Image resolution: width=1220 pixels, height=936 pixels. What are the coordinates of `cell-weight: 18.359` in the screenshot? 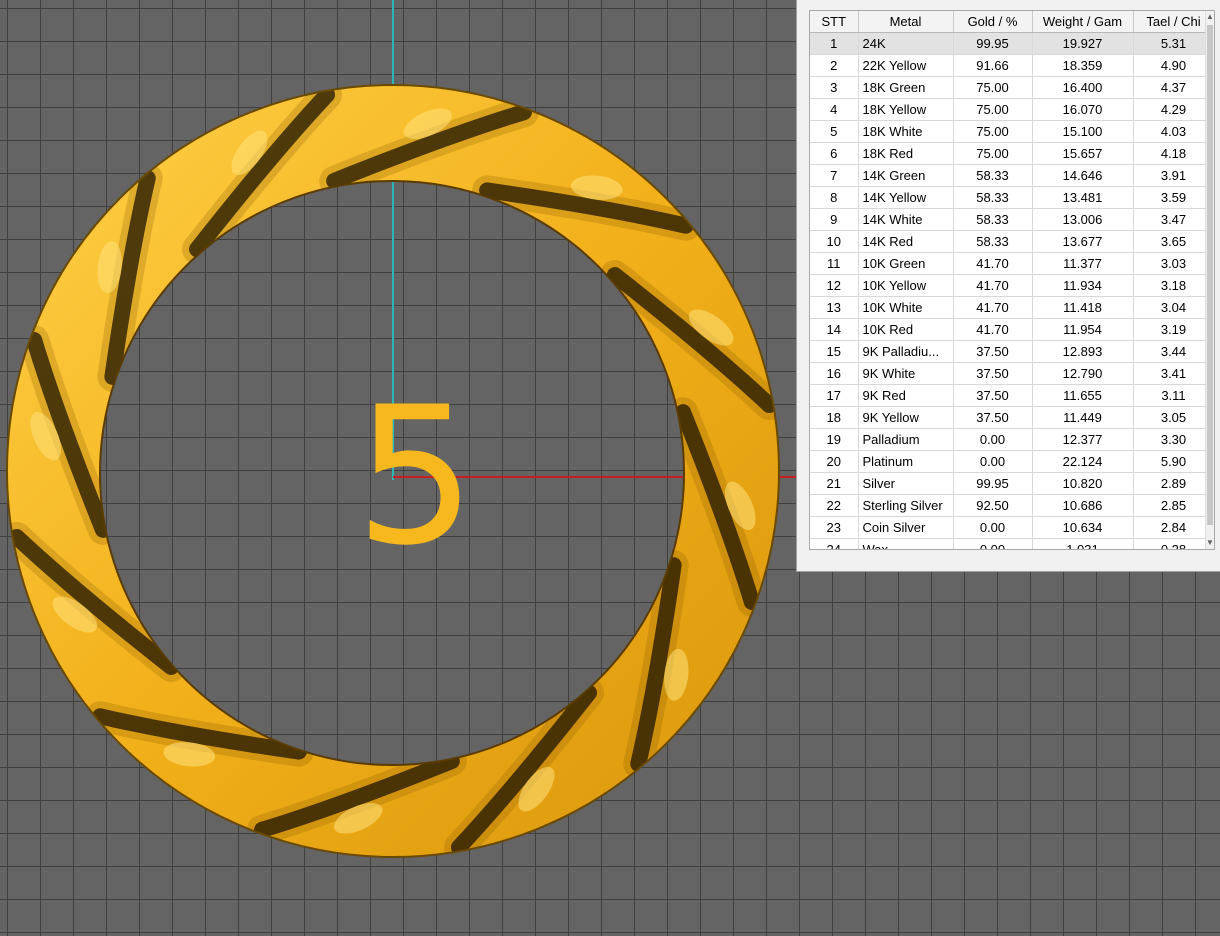 It's located at (1083, 65).